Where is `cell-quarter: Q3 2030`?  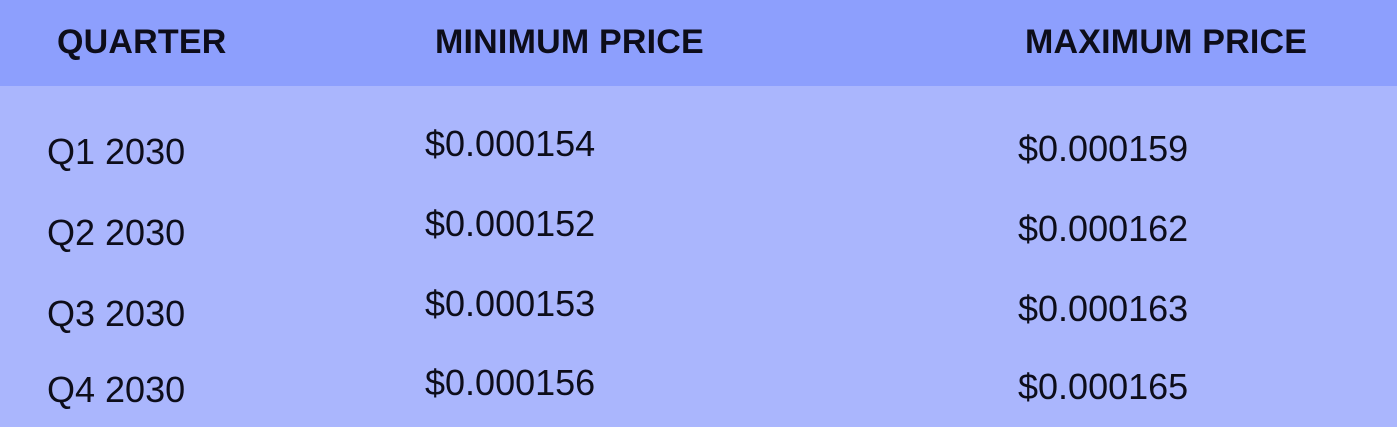
cell-quarter: Q3 2030 is located at coordinates (116, 313).